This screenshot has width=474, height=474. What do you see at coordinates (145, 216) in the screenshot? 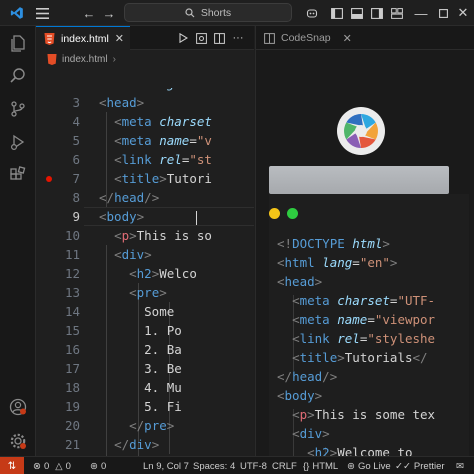
I see `code-line: 9 <body>` at bounding box center [145, 216].